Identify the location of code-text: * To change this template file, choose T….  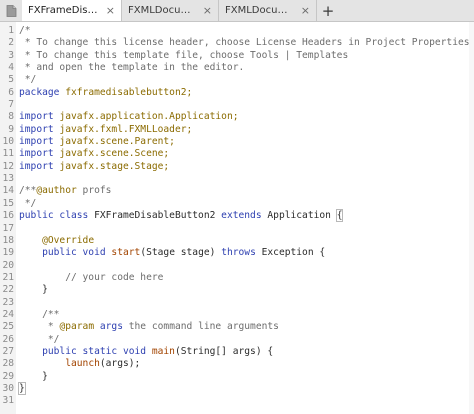
(183, 56).